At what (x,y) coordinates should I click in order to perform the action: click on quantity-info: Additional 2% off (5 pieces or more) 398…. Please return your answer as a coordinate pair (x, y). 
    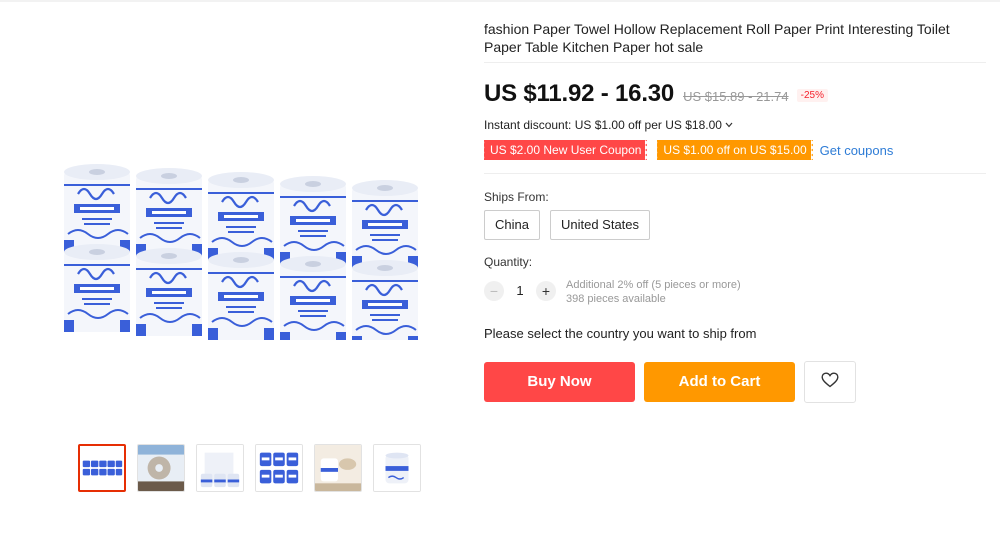
    Looking at the image, I should click on (653, 292).